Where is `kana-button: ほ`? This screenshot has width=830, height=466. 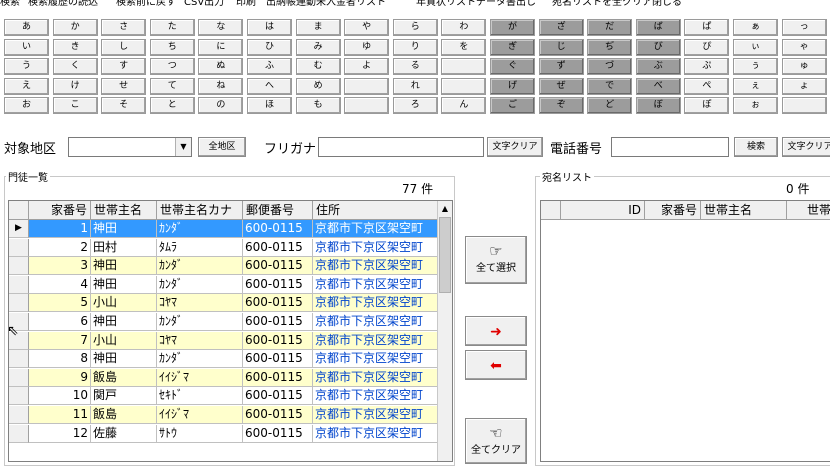
kana-button: ほ is located at coordinates (269, 106).